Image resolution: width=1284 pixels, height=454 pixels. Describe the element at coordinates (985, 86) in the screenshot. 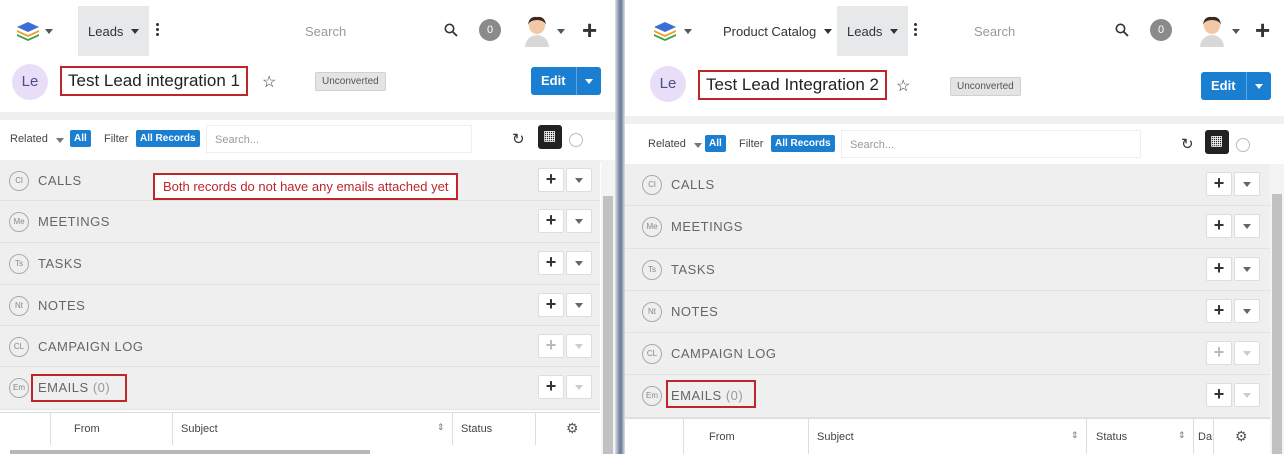

I see `status-badge: Unconverted` at that location.